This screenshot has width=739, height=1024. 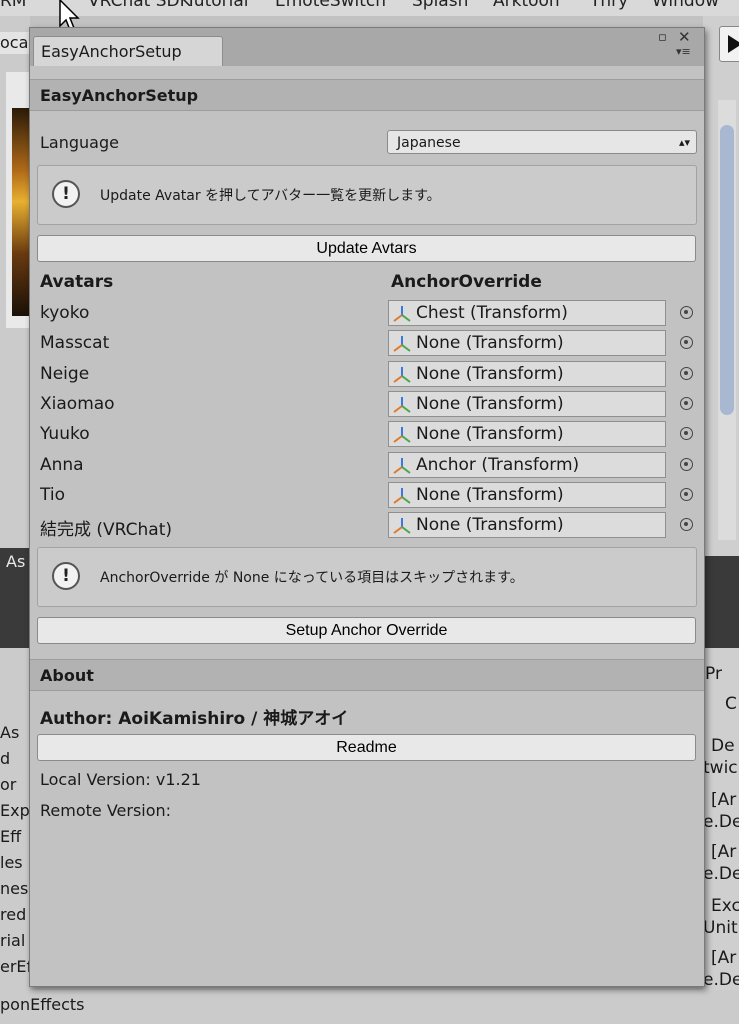 I want to click on anchor-override-field: Anchor (Transform), so click(x=527, y=464).